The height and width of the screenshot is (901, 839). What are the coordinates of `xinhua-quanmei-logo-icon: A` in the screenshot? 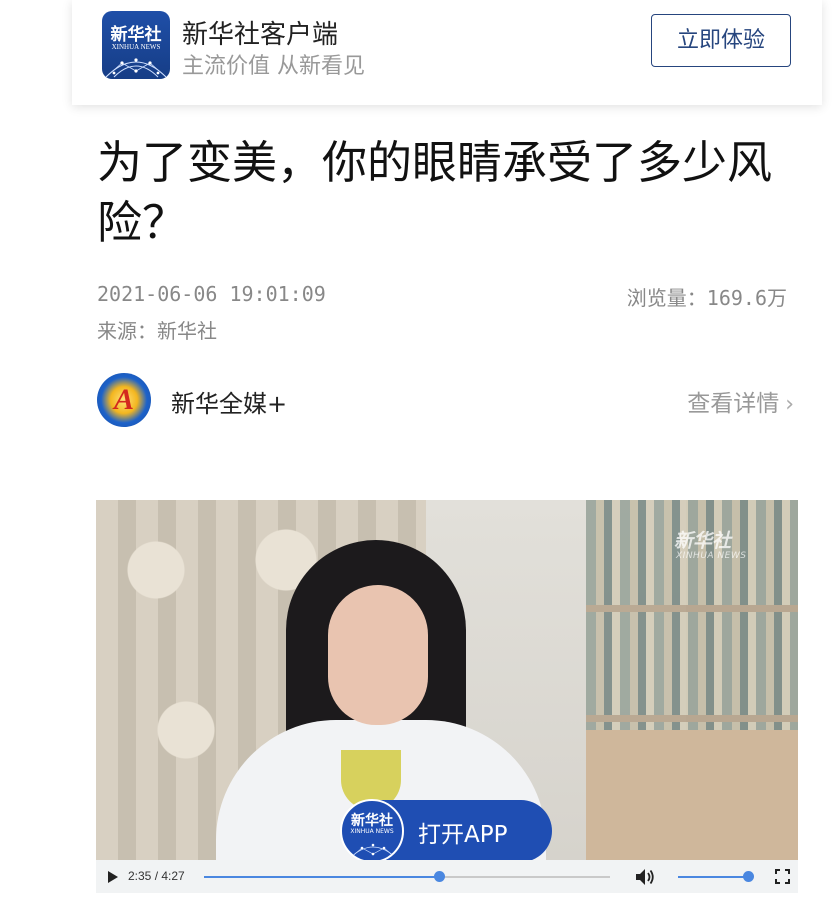 It's located at (123, 399).